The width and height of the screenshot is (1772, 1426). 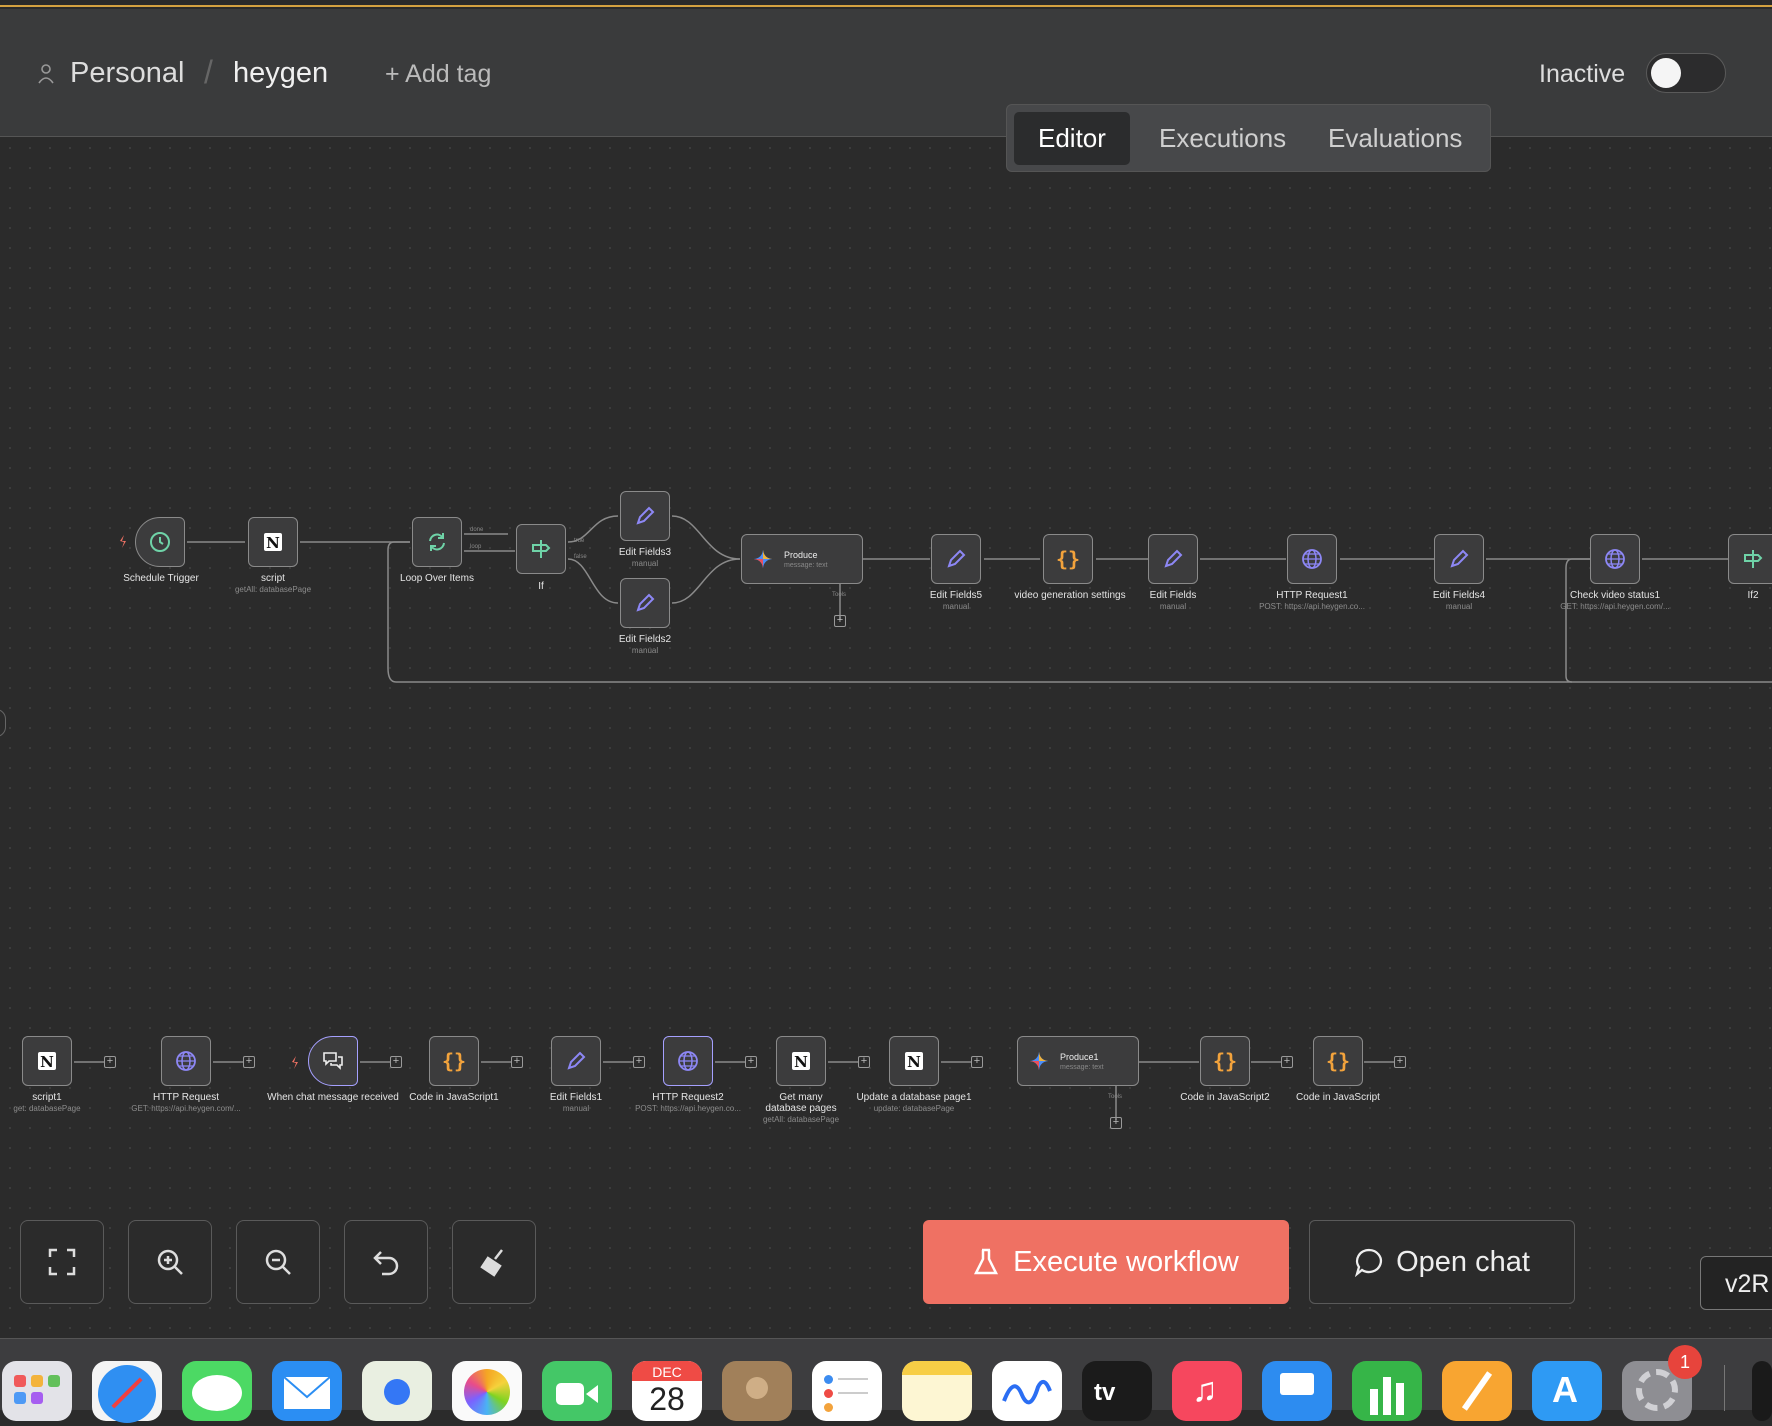 I want to click on clock-icon, so click(x=160, y=542).